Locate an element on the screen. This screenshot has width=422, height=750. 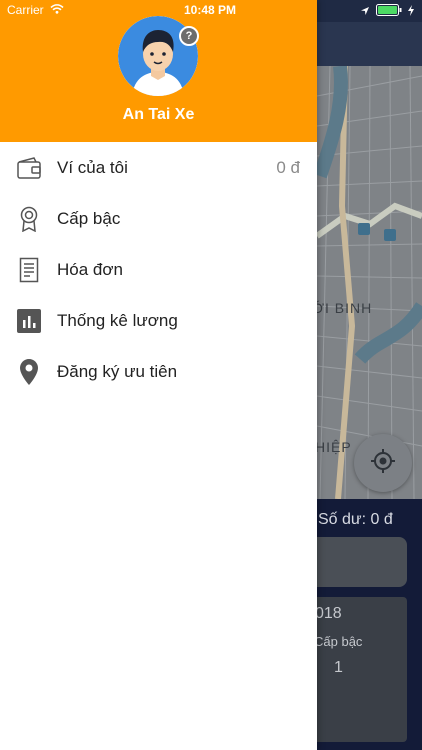
stats-rank-value: 1 is located at coordinates (338, 667).